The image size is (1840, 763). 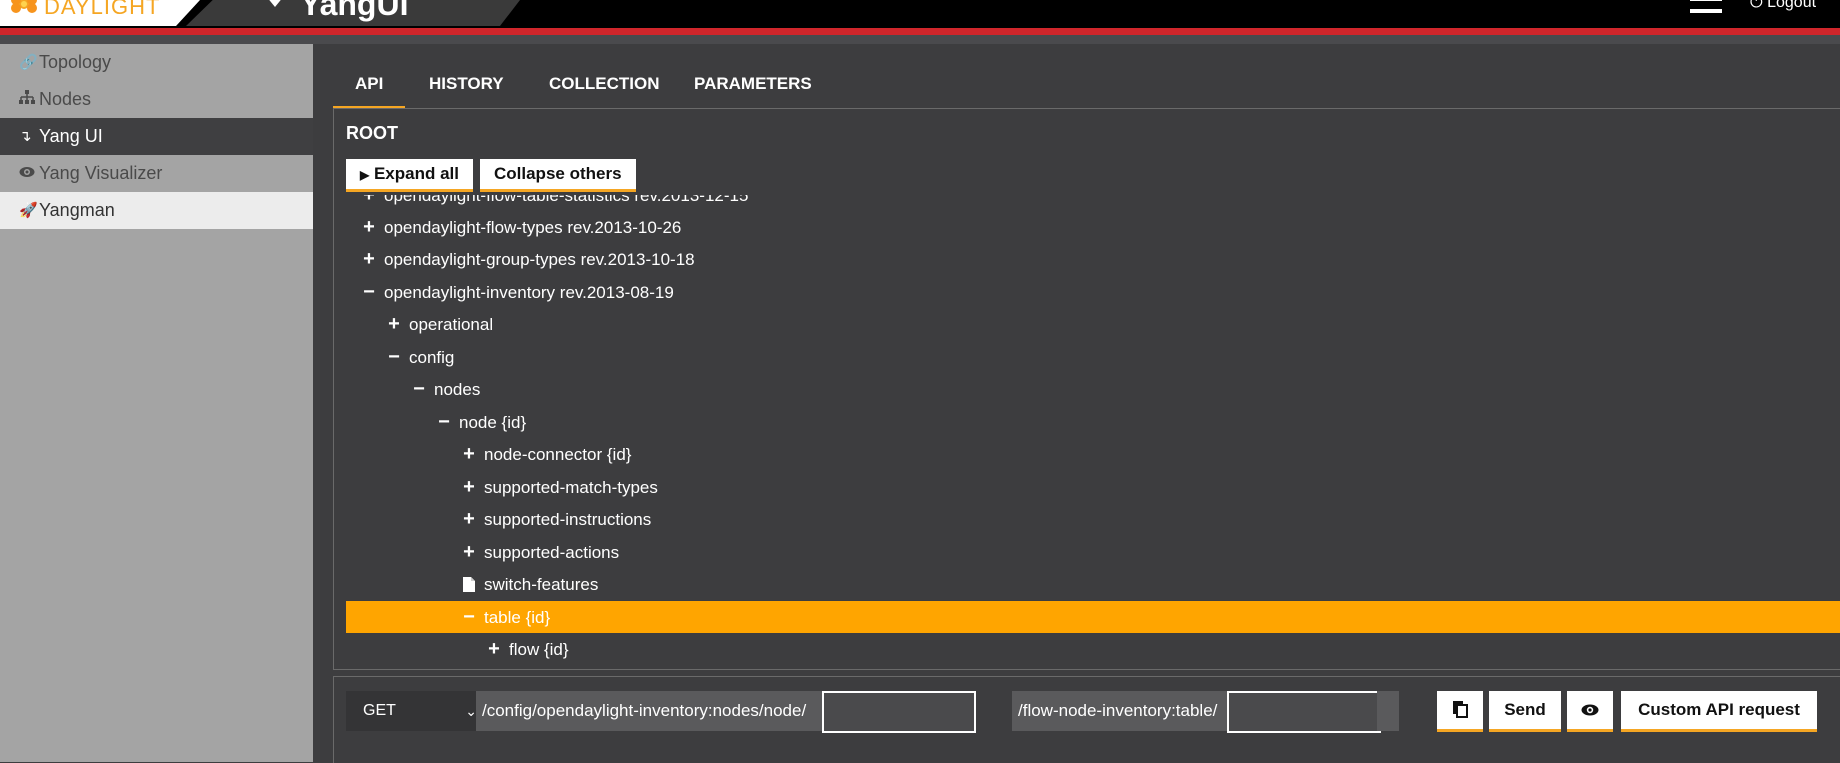 What do you see at coordinates (369, 85) in the screenshot?
I see `tab-api: API` at bounding box center [369, 85].